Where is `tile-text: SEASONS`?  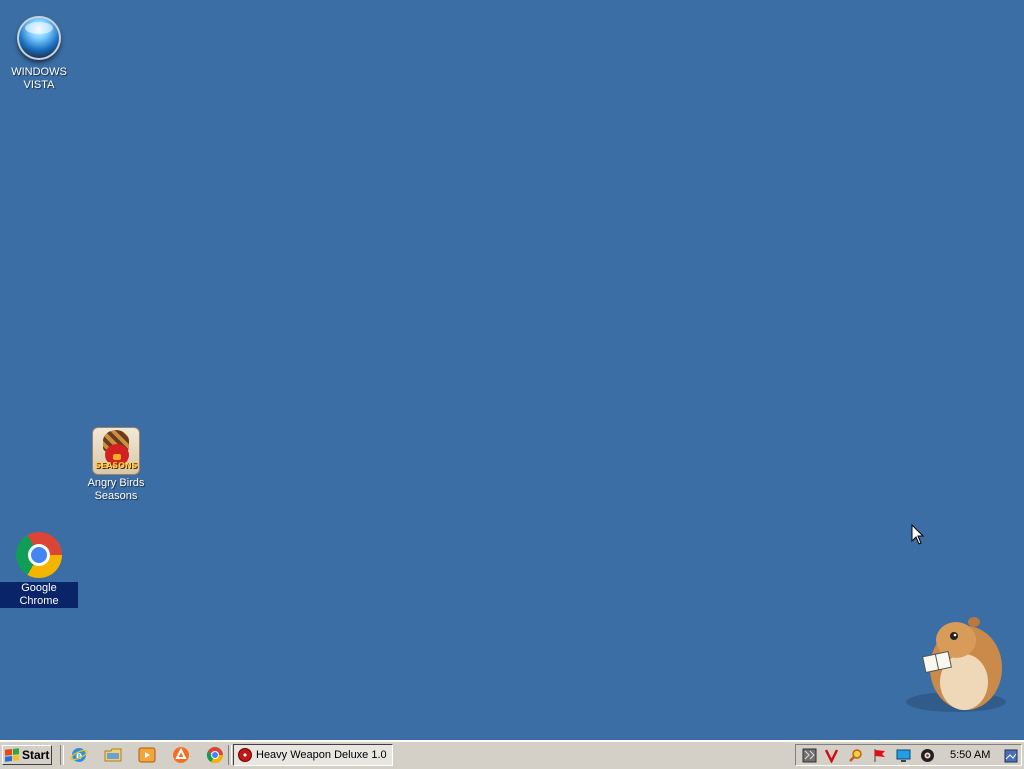
tile-text: SEASONS is located at coordinates (116, 465).